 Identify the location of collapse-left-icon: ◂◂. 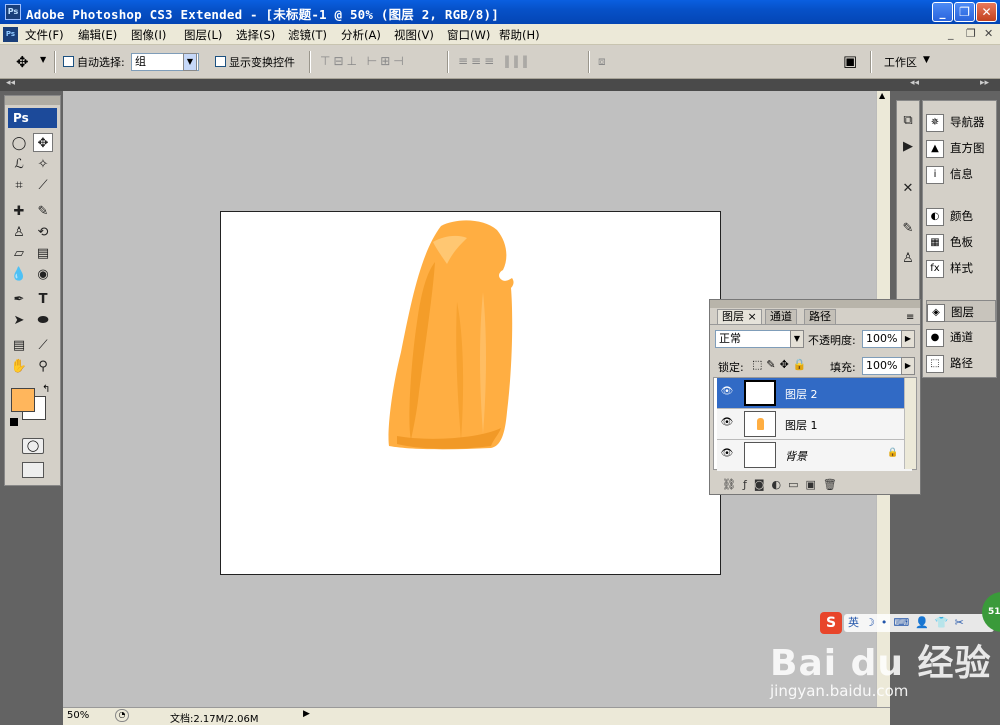
(10, 83).